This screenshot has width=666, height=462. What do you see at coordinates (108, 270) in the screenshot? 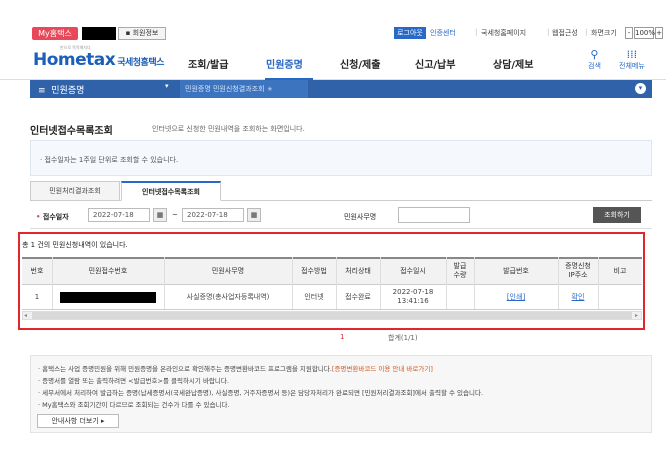
I see `col-receipt-no: 민원접수번호` at bounding box center [108, 270].